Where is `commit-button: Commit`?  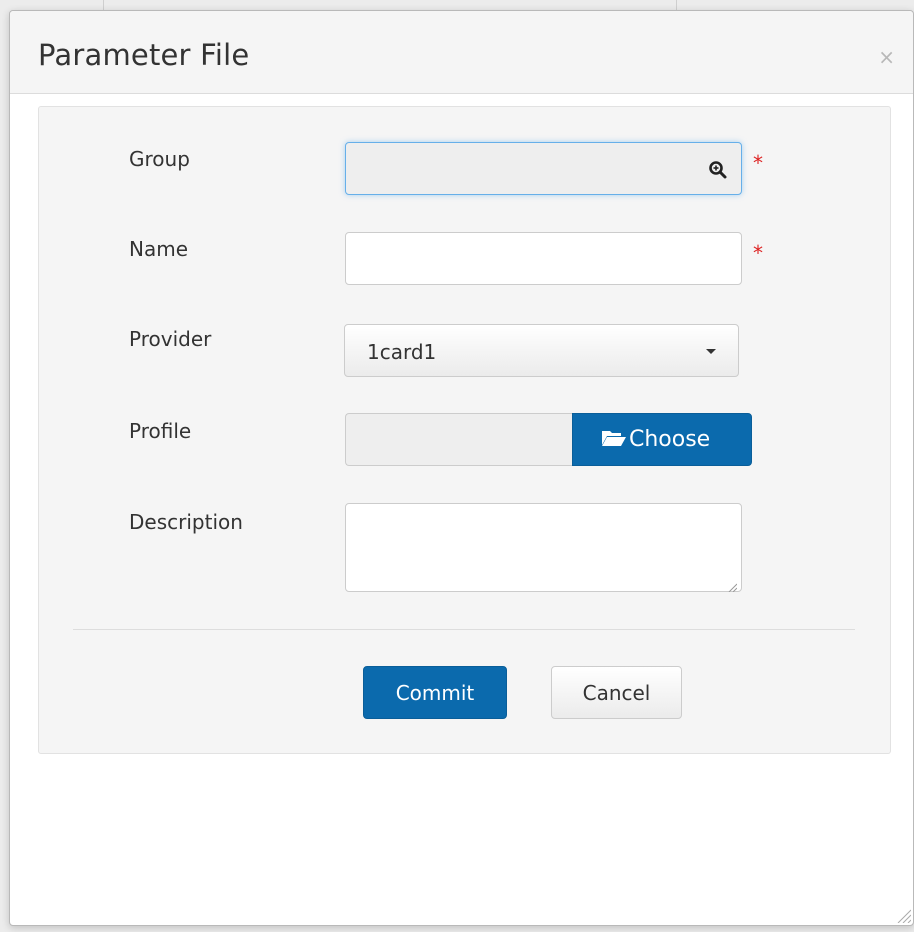
commit-button: Commit is located at coordinates (435, 692).